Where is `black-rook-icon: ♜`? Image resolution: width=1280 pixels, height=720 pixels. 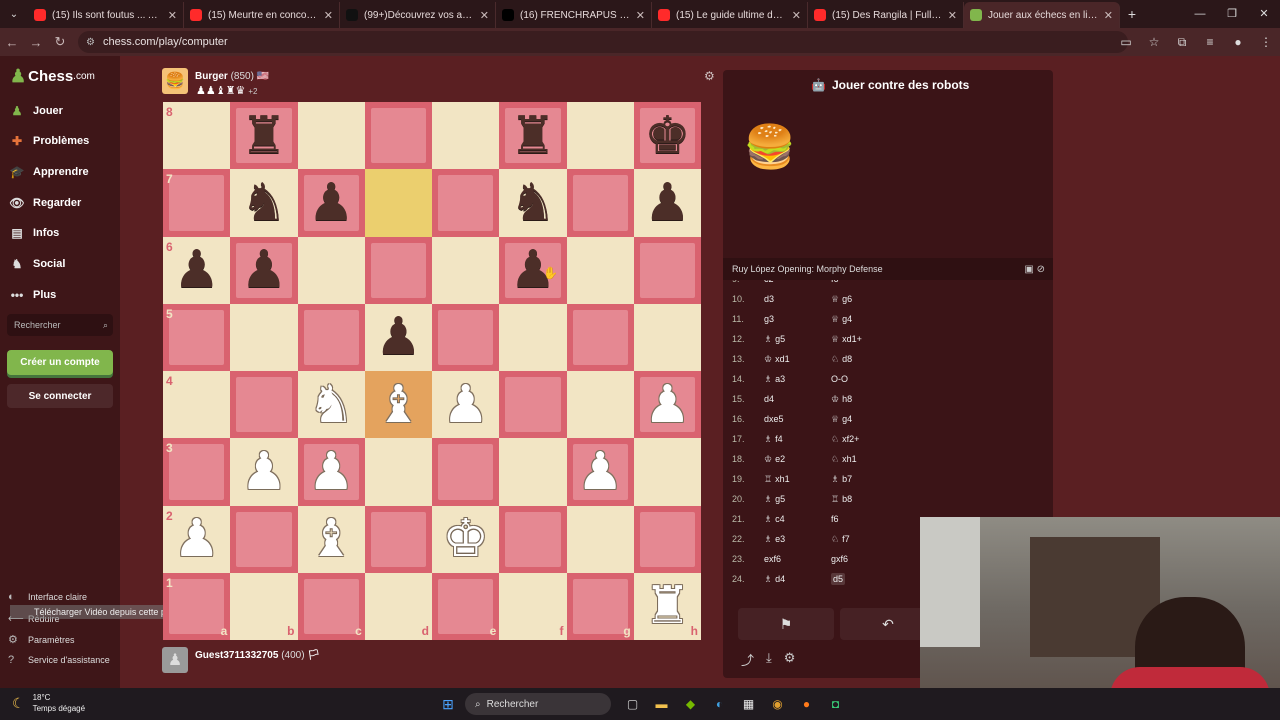 black-rook-icon: ♜ is located at coordinates (264, 136).